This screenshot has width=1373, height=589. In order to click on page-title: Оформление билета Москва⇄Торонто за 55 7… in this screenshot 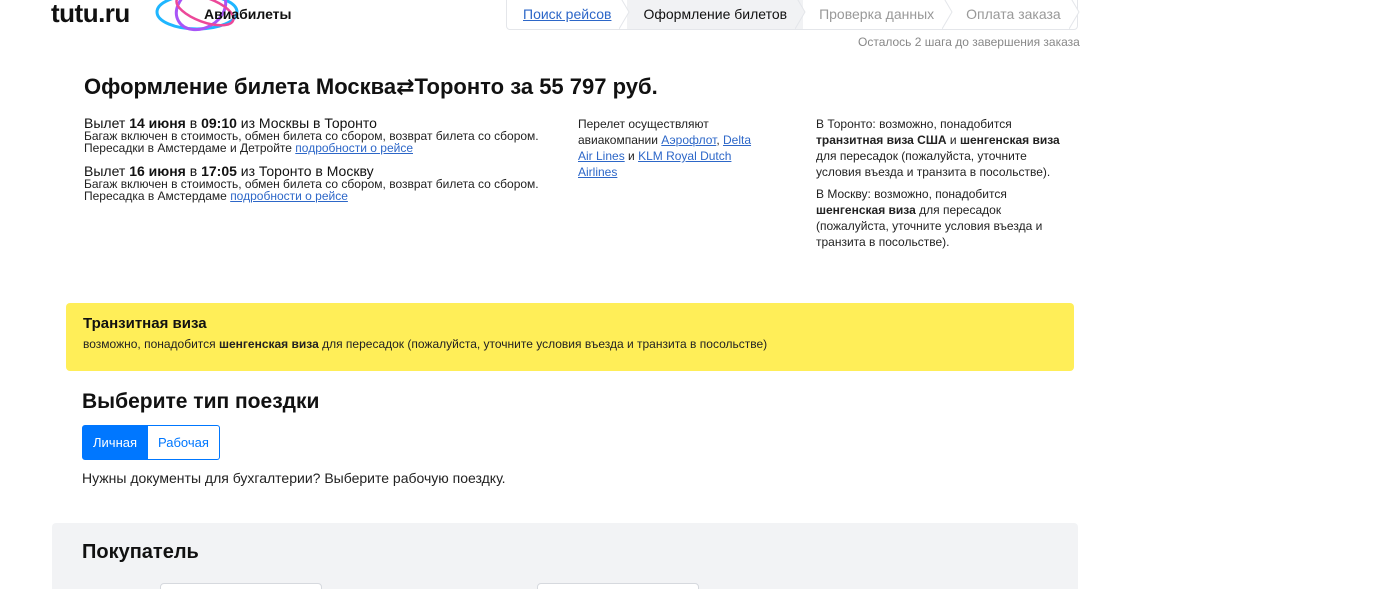, I will do `click(371, 86)`.